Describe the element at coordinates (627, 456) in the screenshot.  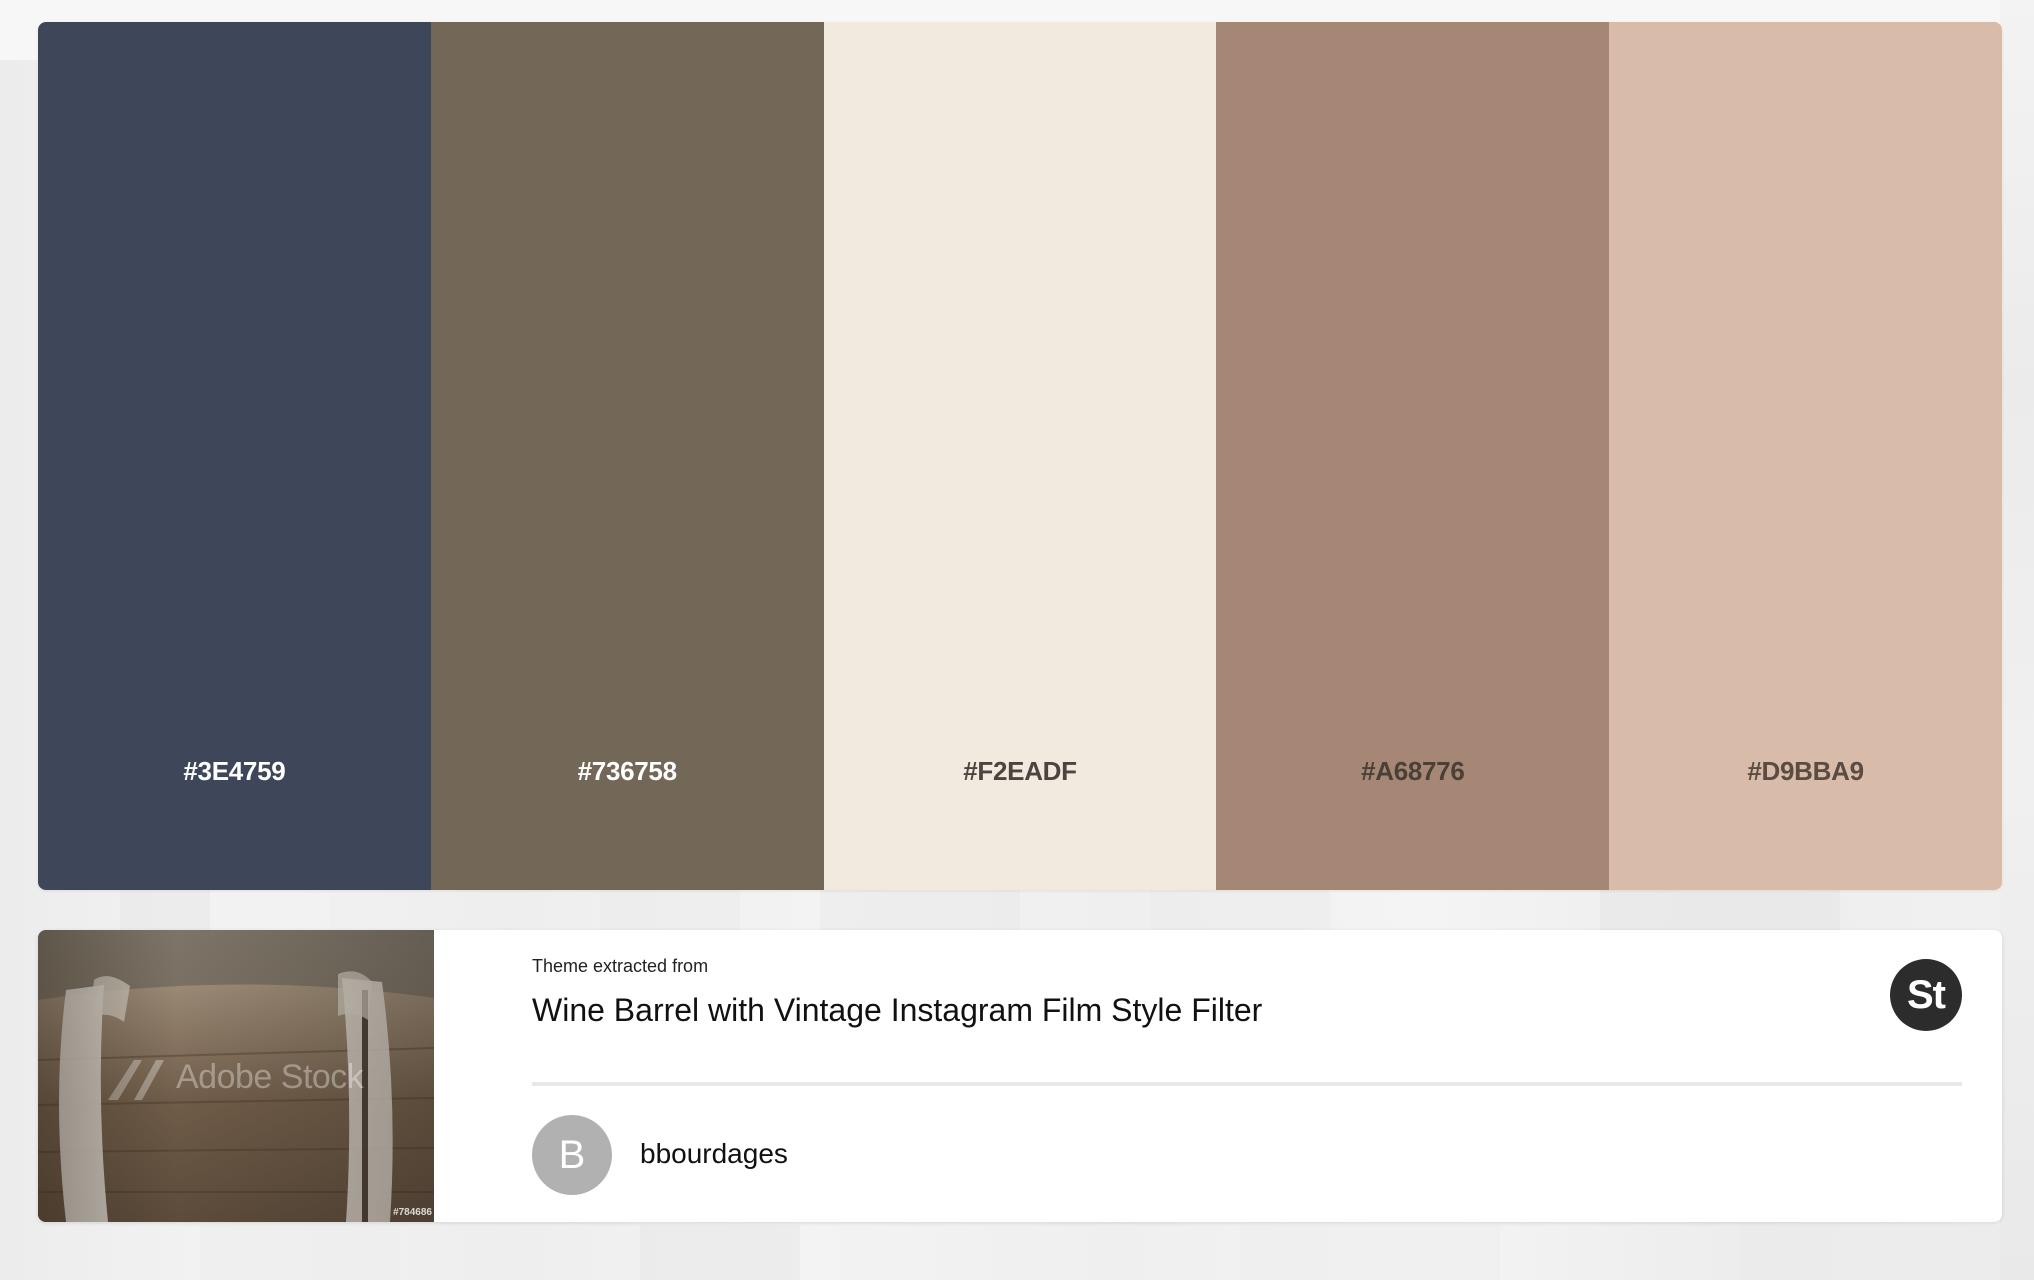
I see `color-swatch-2: #736758` at that location.